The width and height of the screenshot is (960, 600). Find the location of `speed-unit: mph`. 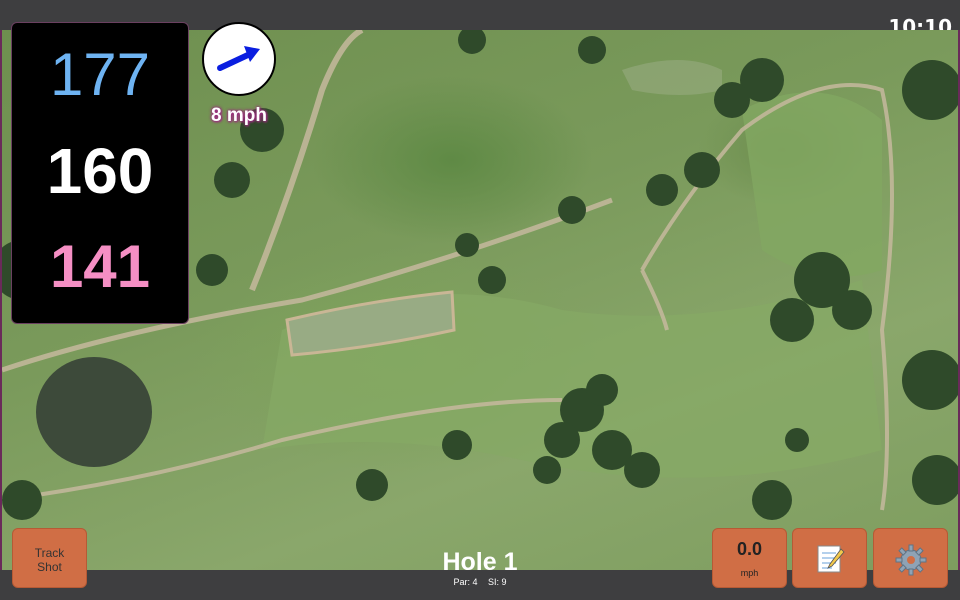

speed-unit: mph is located at coordinates (749, 573).